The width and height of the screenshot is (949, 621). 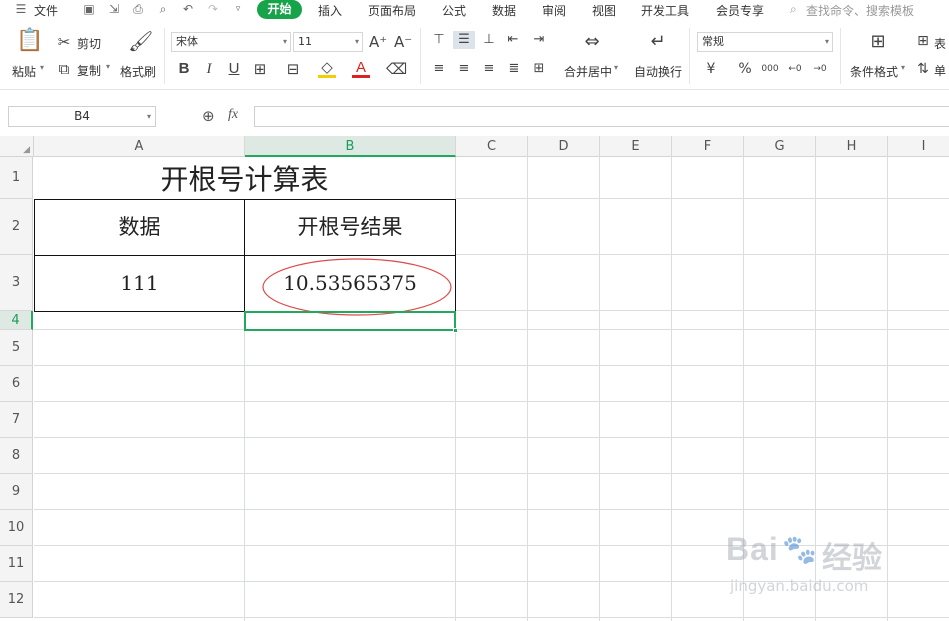 What do you see at coordinates (139, 227) in the screenshot?
I see `header-cell-data: 数据` at bounding box center [139, 227].